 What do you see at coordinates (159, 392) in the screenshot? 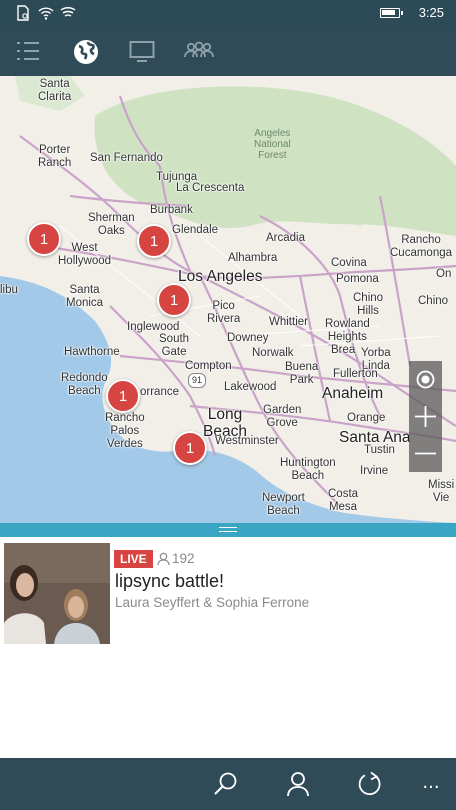
I see `map-label: orrance` at bounding box center [159, 392].